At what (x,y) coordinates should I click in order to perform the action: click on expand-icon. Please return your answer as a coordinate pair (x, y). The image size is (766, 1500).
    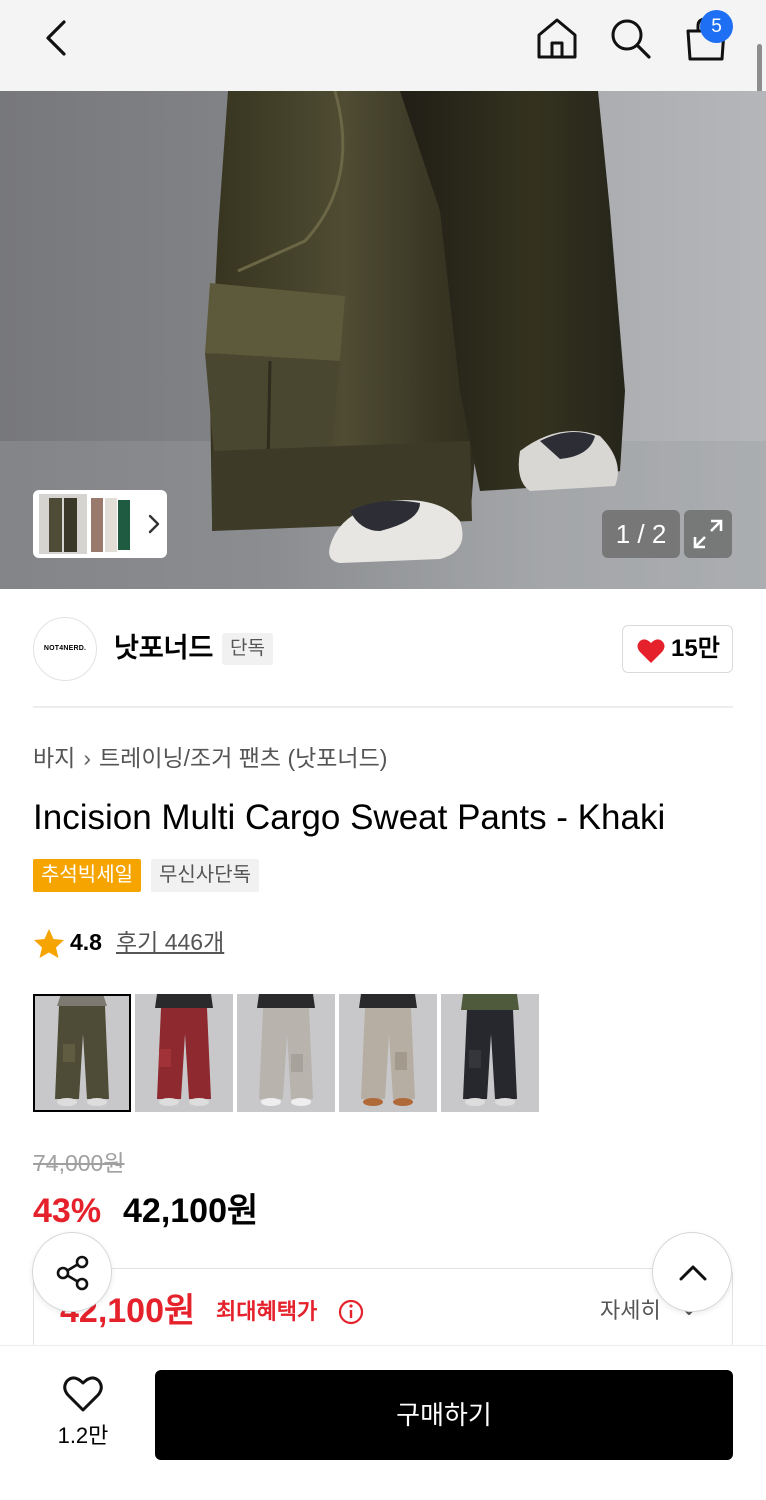
    Looking at the image, I should click on (708, 534).